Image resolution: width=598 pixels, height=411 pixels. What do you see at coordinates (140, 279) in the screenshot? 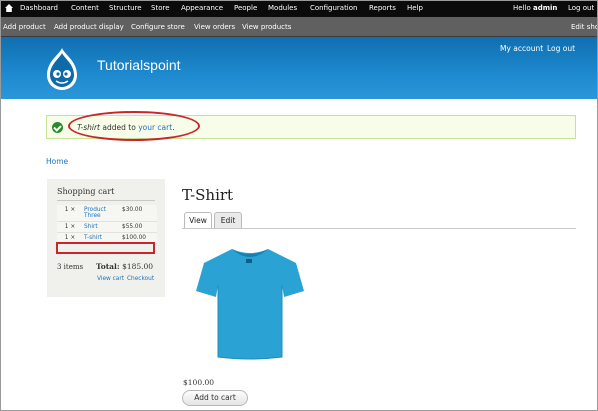
I see `checkout-link: Checkout` at bounding box center [140, 279].